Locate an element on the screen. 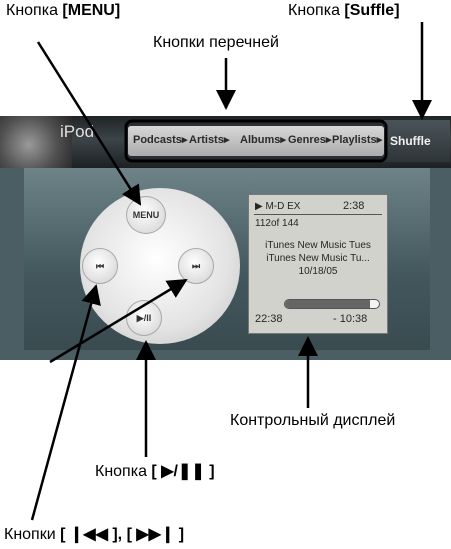  menu-pointer is located at coordinates (89, 123).